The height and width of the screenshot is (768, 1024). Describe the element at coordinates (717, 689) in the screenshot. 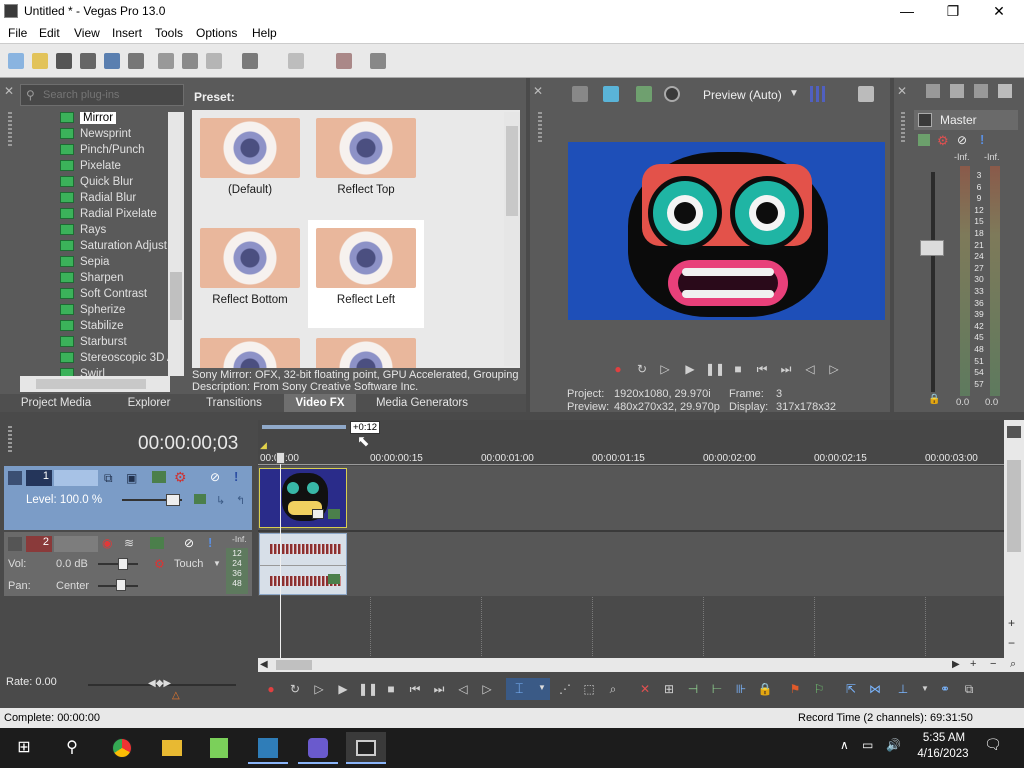

I see `trim-end-icon: ⊢` at that location.